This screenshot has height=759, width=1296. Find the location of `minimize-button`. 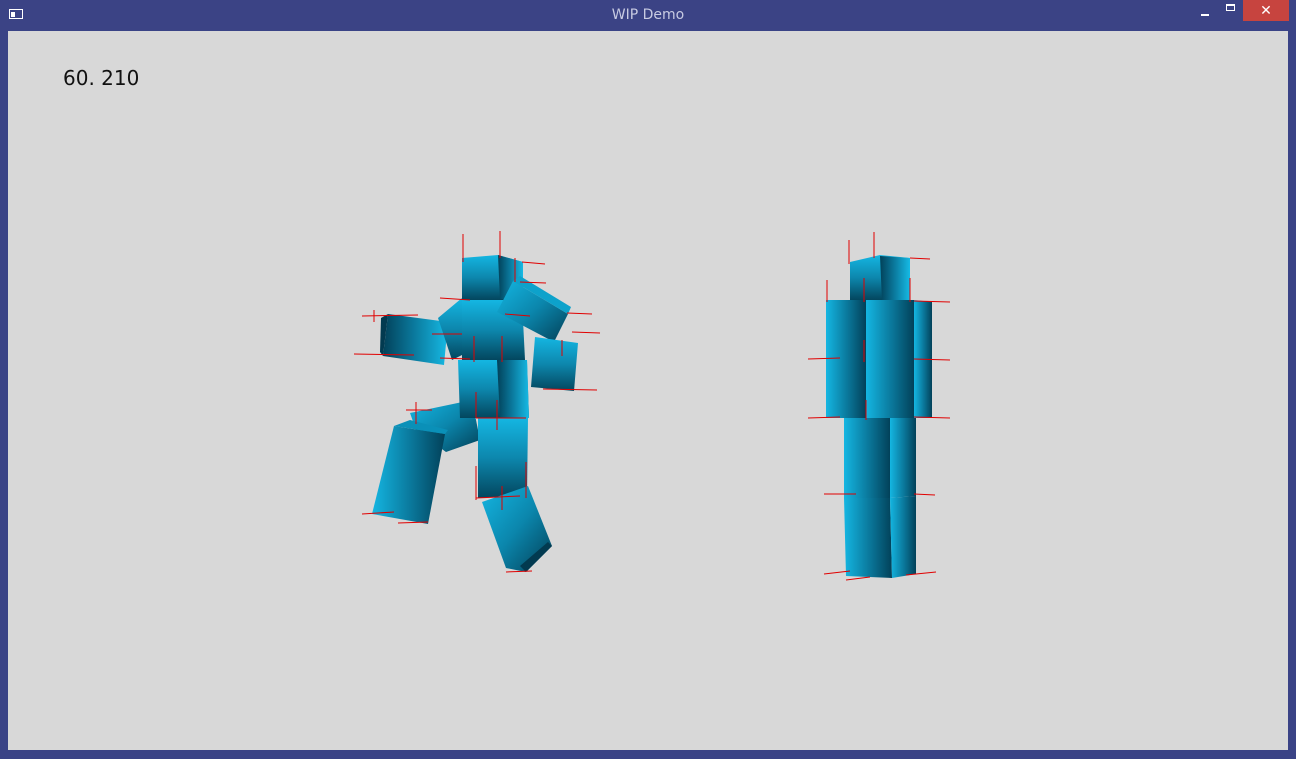

minimize-button is located at coordinates (1204, 10).